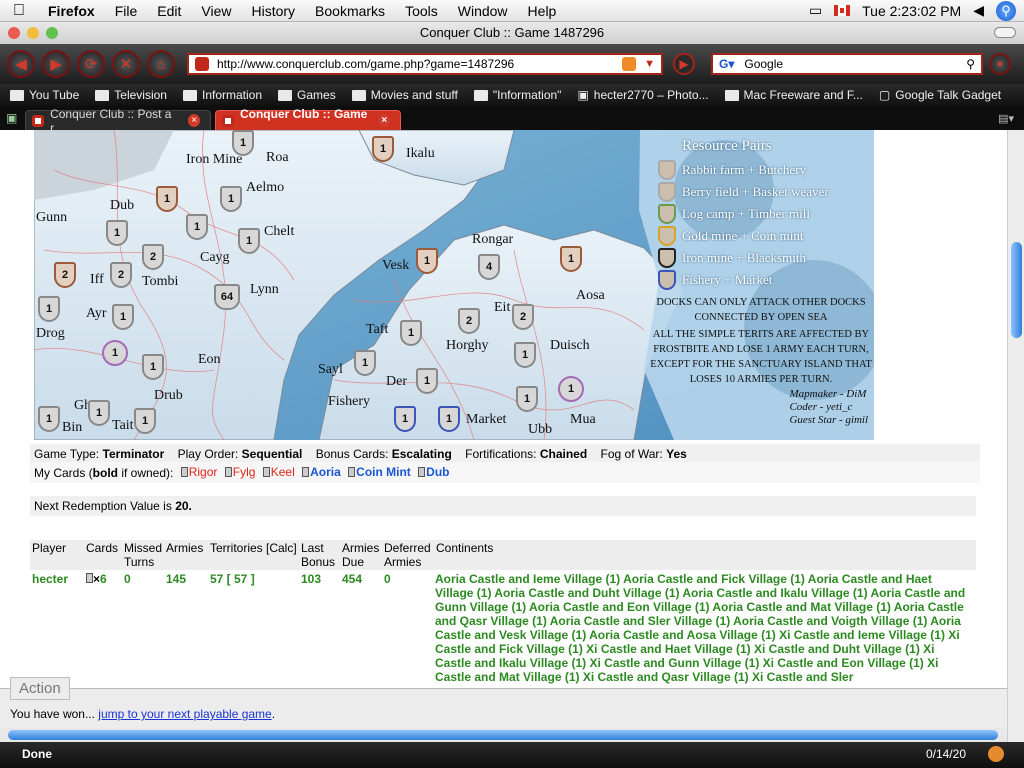 The width and height of the screenshot is (1024, 768). Describe the element at coordinates (308, 121) in the screenshot. I see `tab-game: Conquer Club :: Game ... ×` at that location.